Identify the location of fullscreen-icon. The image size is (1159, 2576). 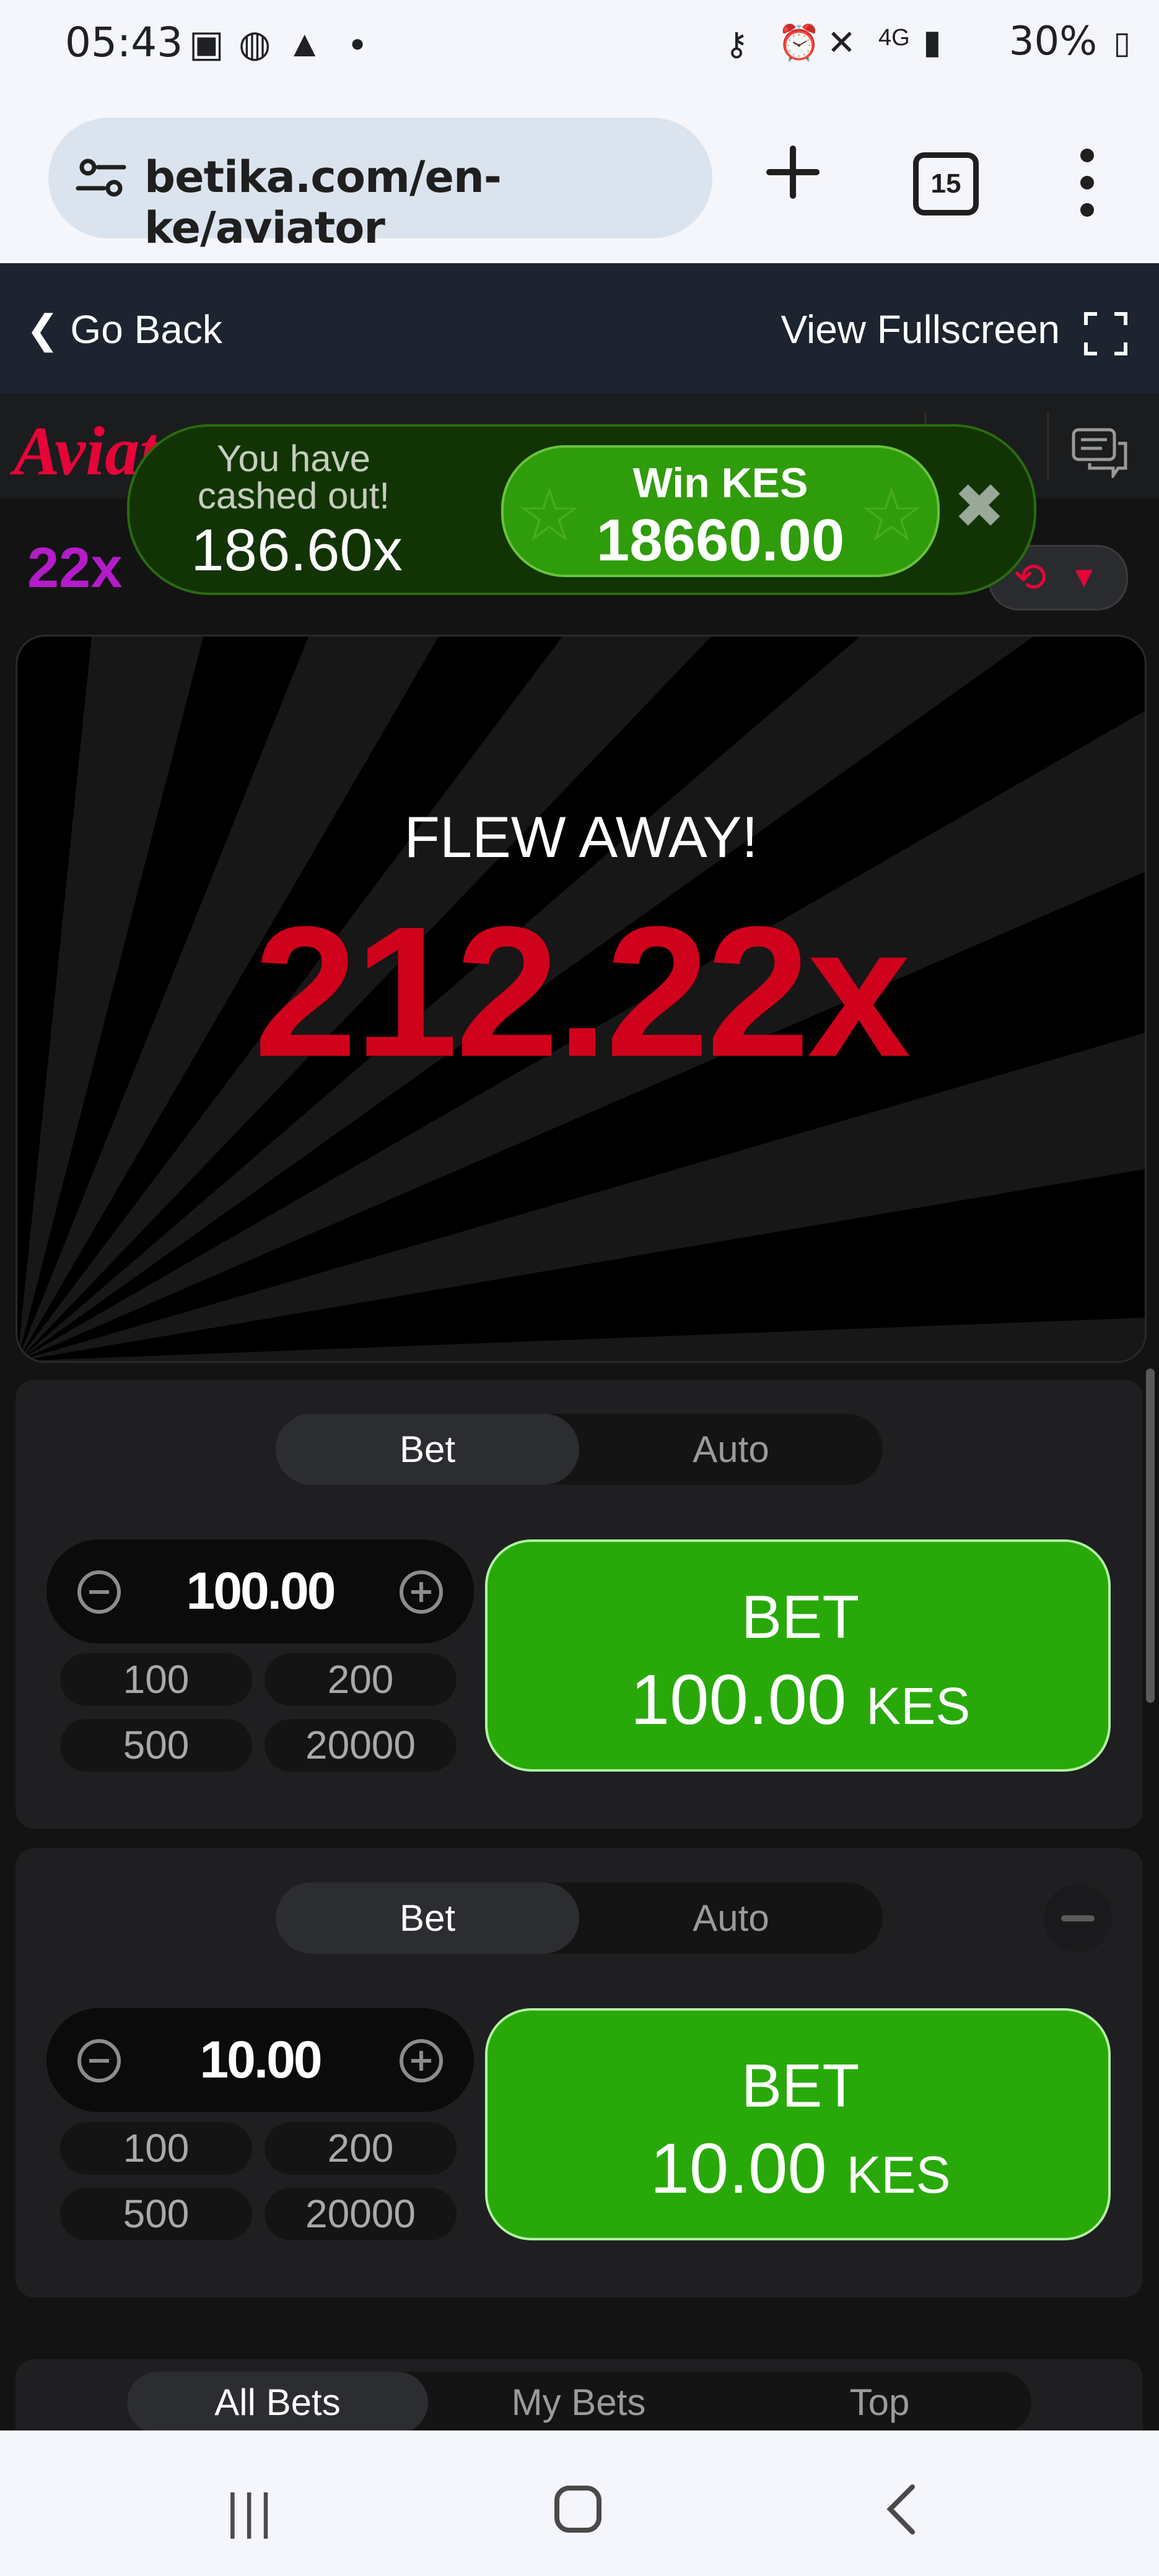
(1106, 333).